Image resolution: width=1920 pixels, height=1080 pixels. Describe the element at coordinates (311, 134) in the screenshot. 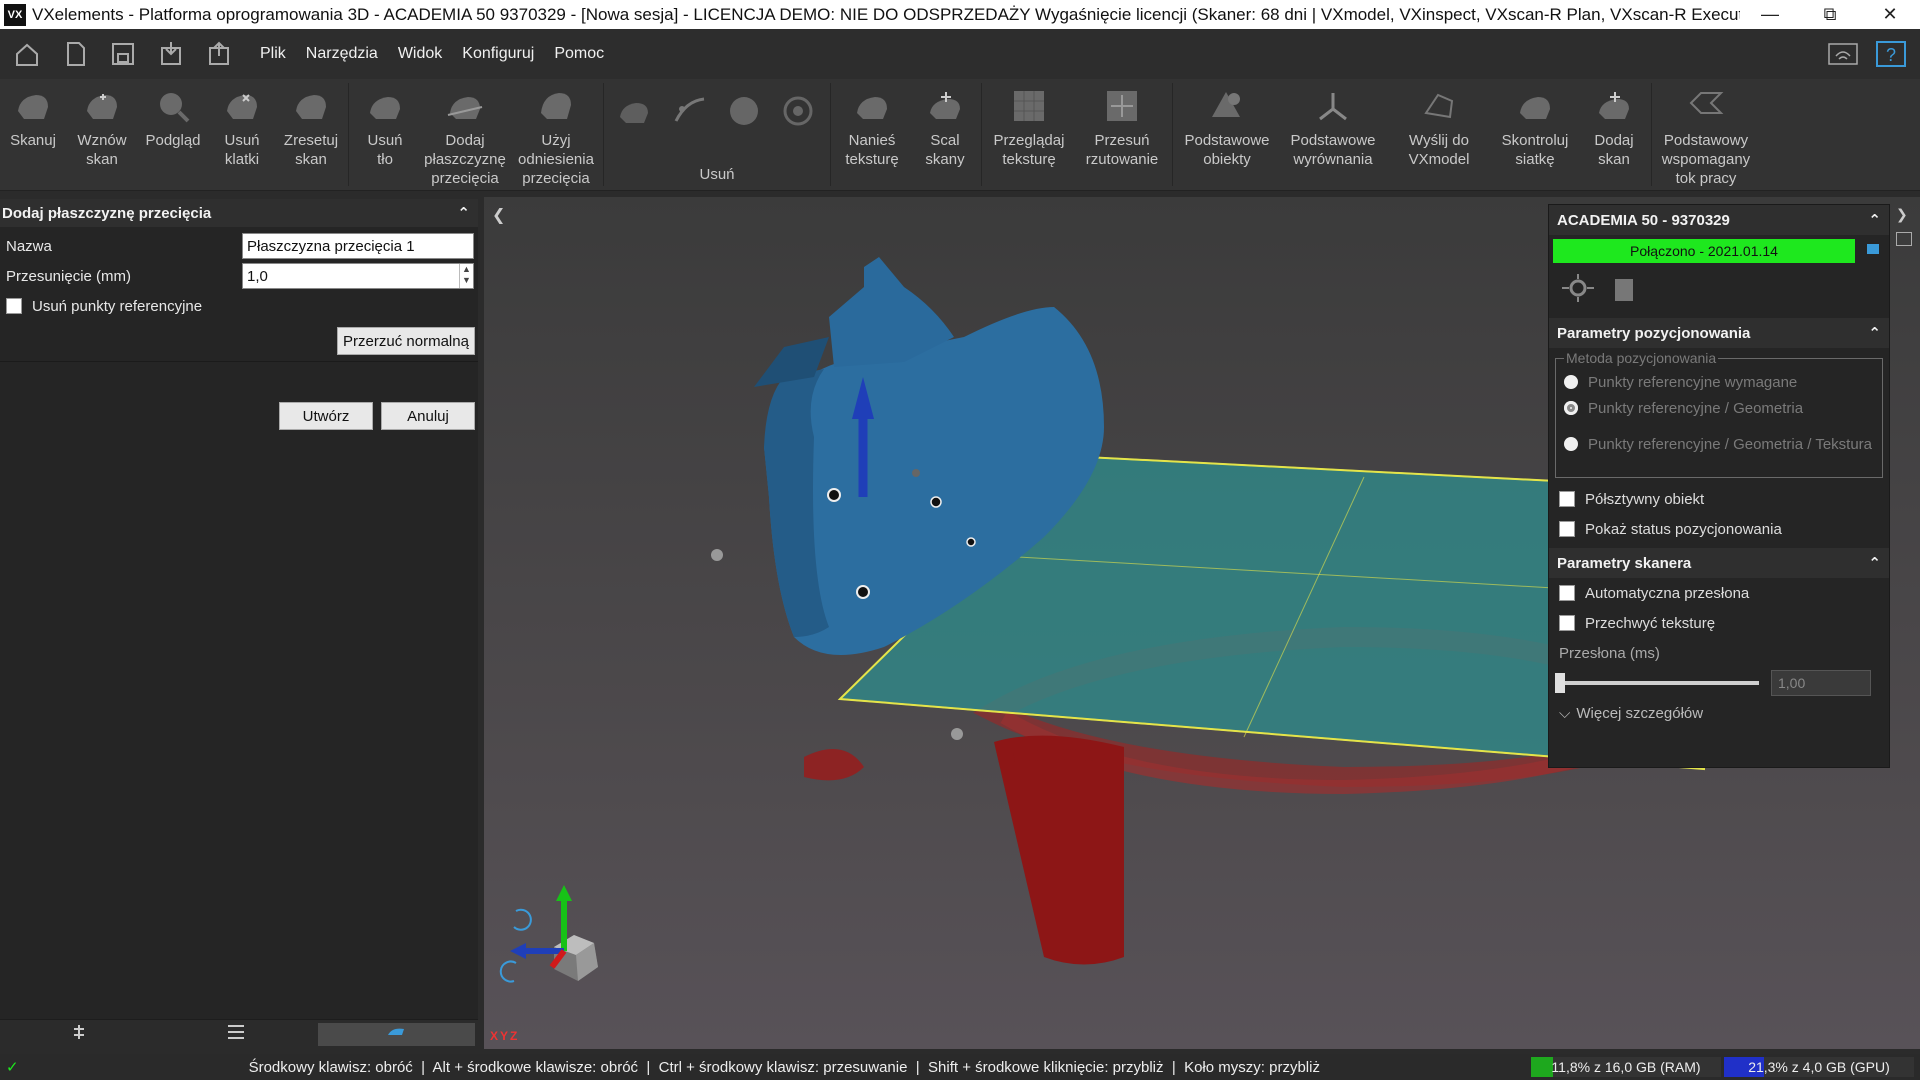

I see `reset-scan-button: Zresetuj skan` at that location.